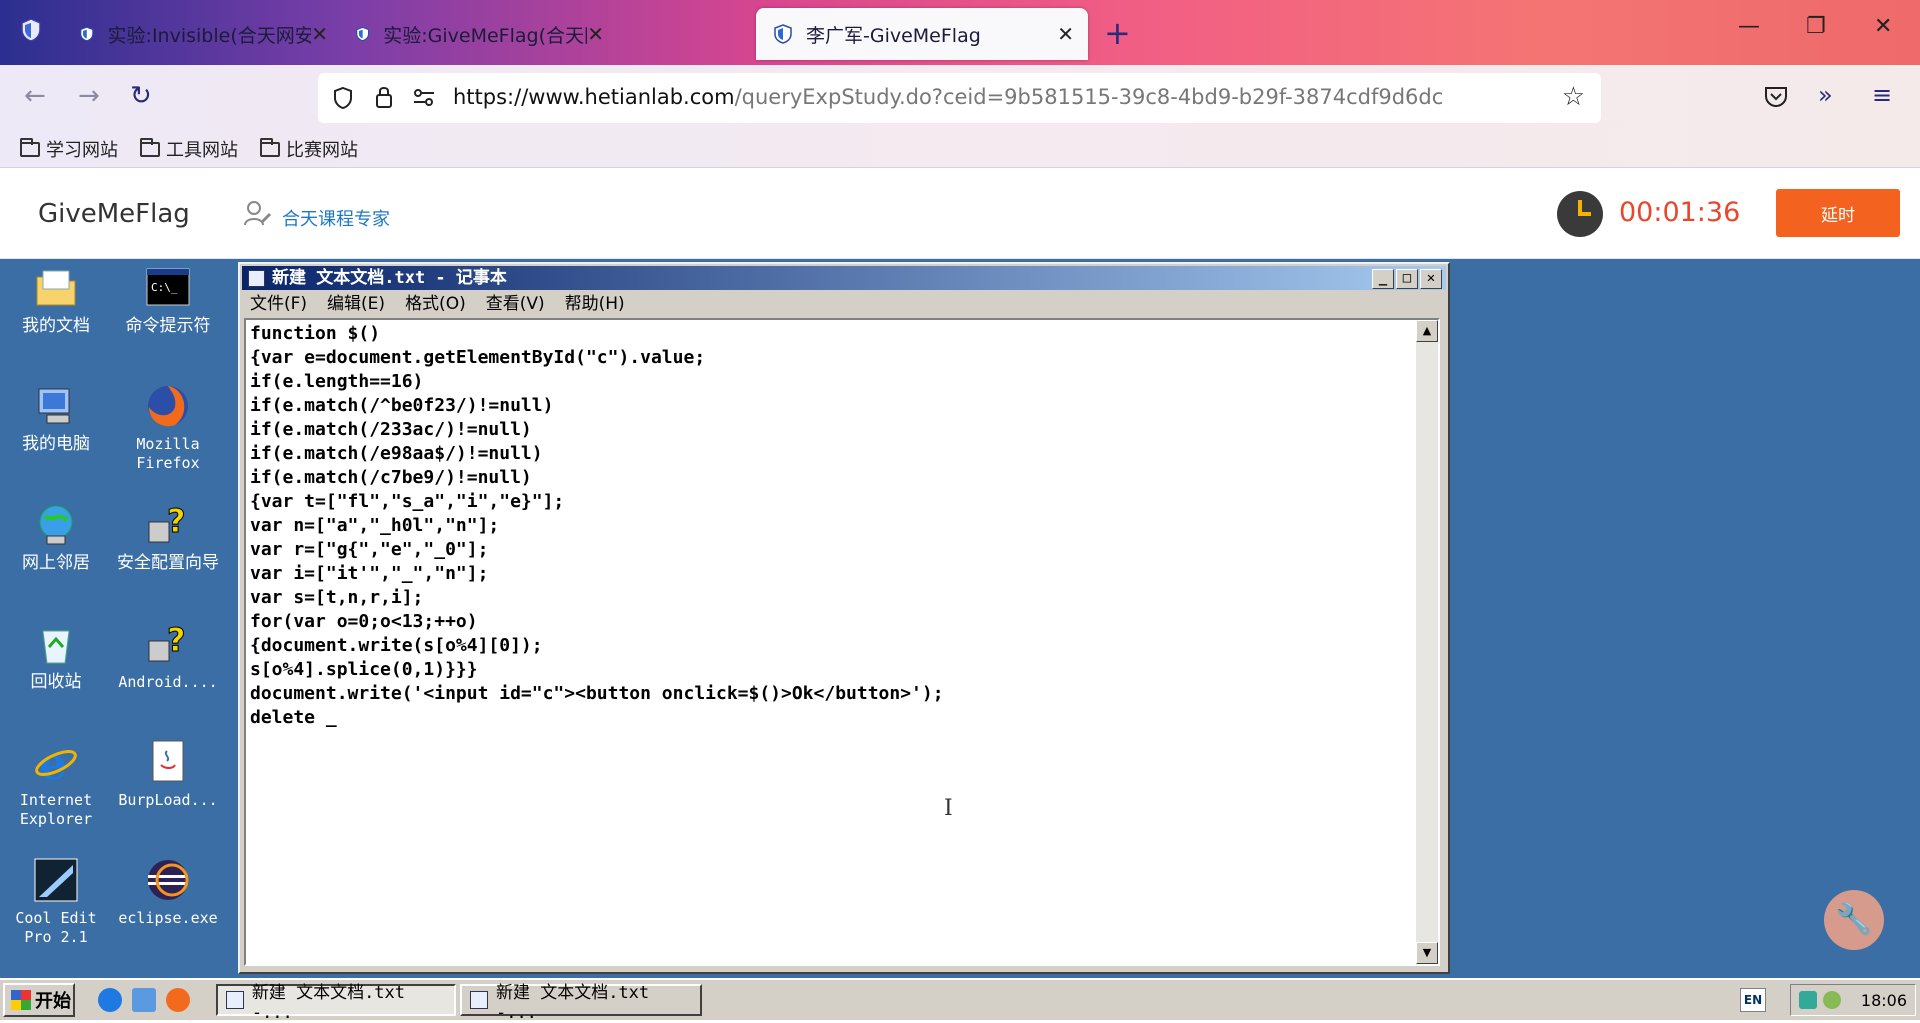  I want to click on menu-edit: 编辑(E), so click(356, 304).